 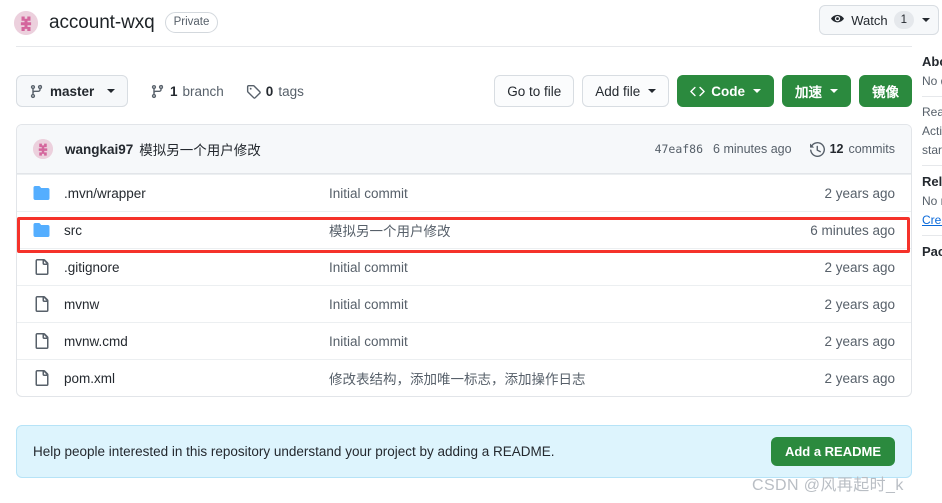 I want to click on table-row: mvnw Initial commit 2 years ago, so click(x=464, y=303).